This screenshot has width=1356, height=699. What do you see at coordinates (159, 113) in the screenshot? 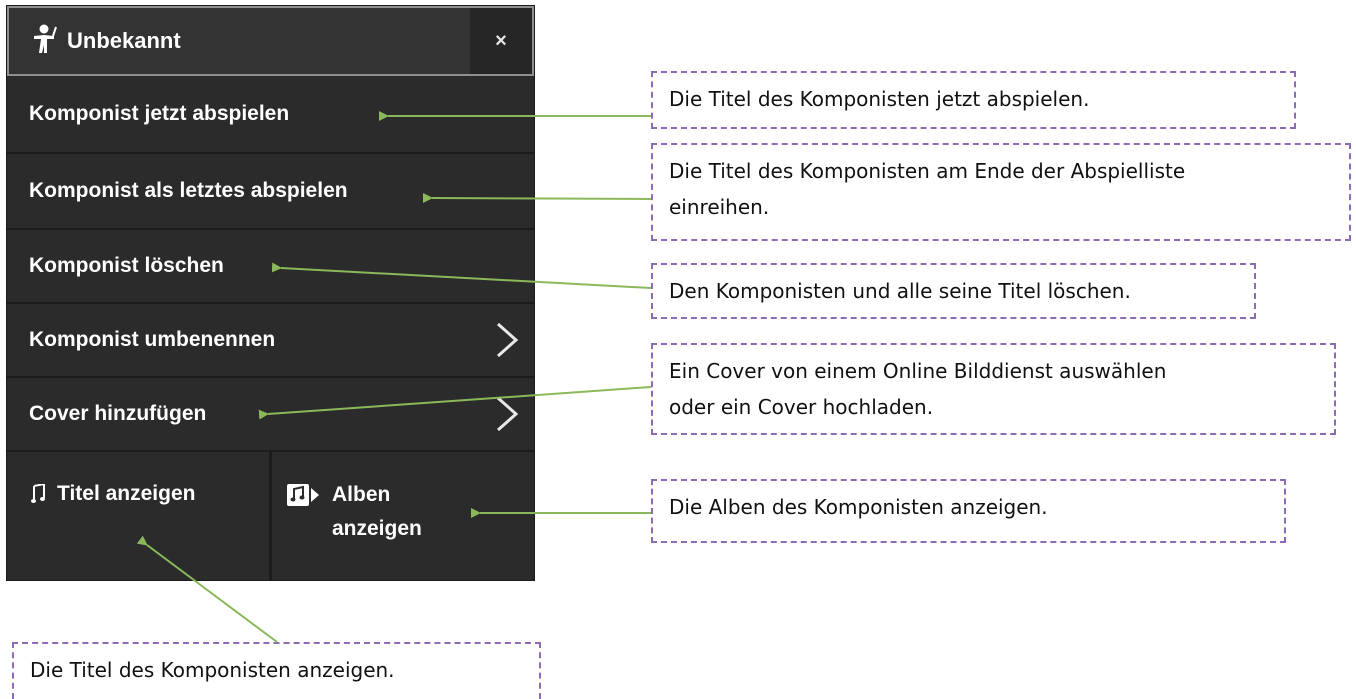
I see `menu-item-label: Komponist jetzt abspielen` at bounding box center [159, 113].